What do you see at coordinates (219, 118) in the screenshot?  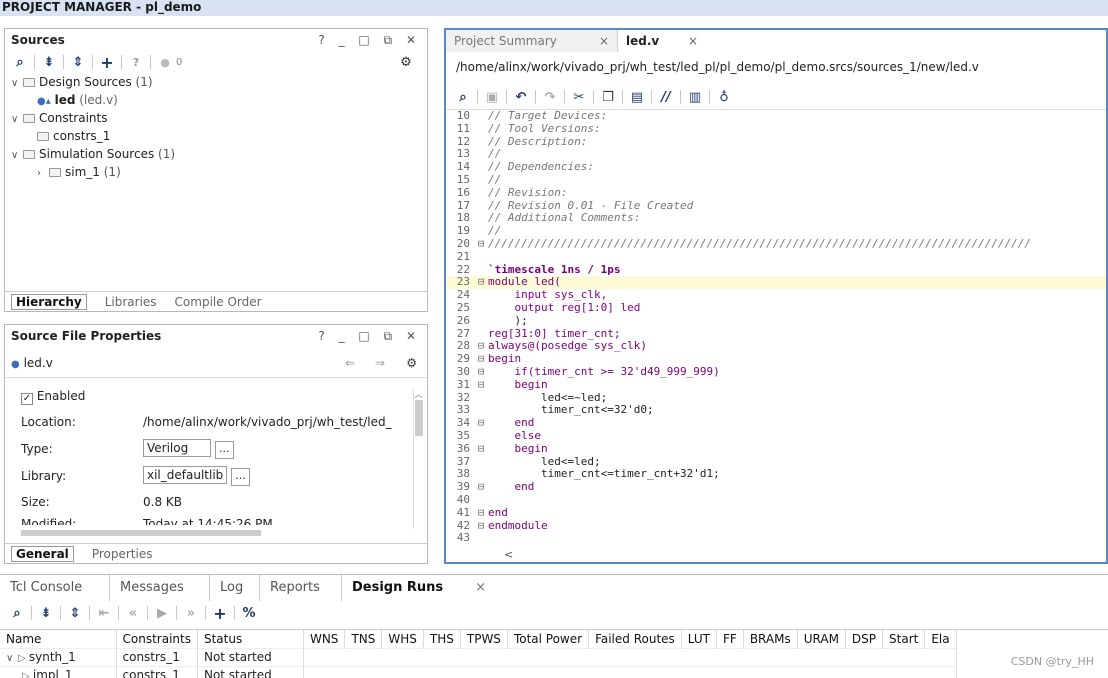 I see `tree-item-constraints: ∨ Constraints` at bounding box center [219, 118].